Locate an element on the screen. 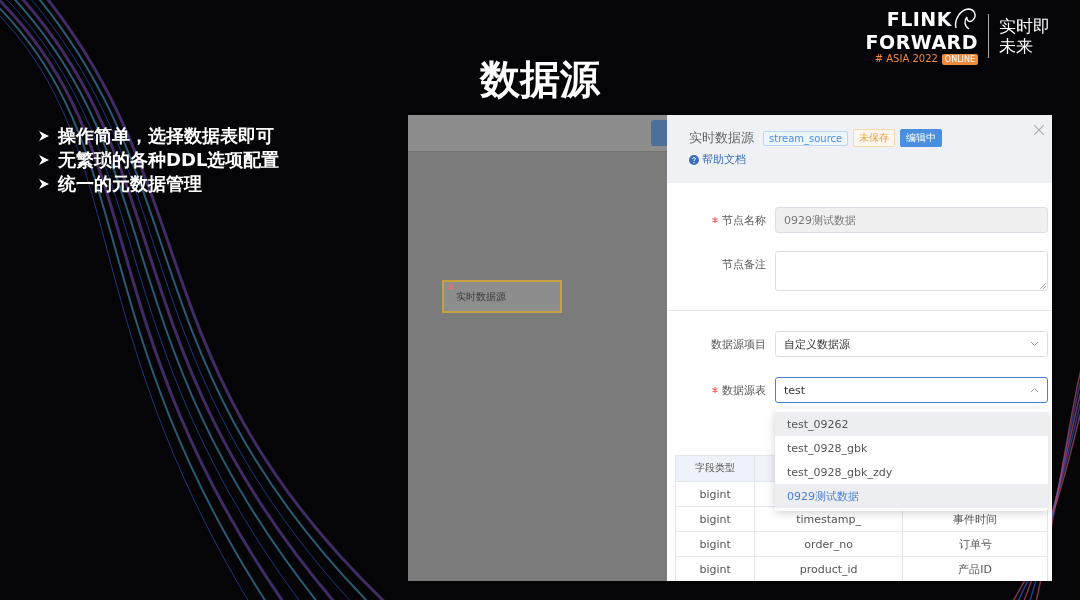 The height and width of the screenshot is (600, 1080). slogan-text: 实时即 is located at coordinates (1024, 25).